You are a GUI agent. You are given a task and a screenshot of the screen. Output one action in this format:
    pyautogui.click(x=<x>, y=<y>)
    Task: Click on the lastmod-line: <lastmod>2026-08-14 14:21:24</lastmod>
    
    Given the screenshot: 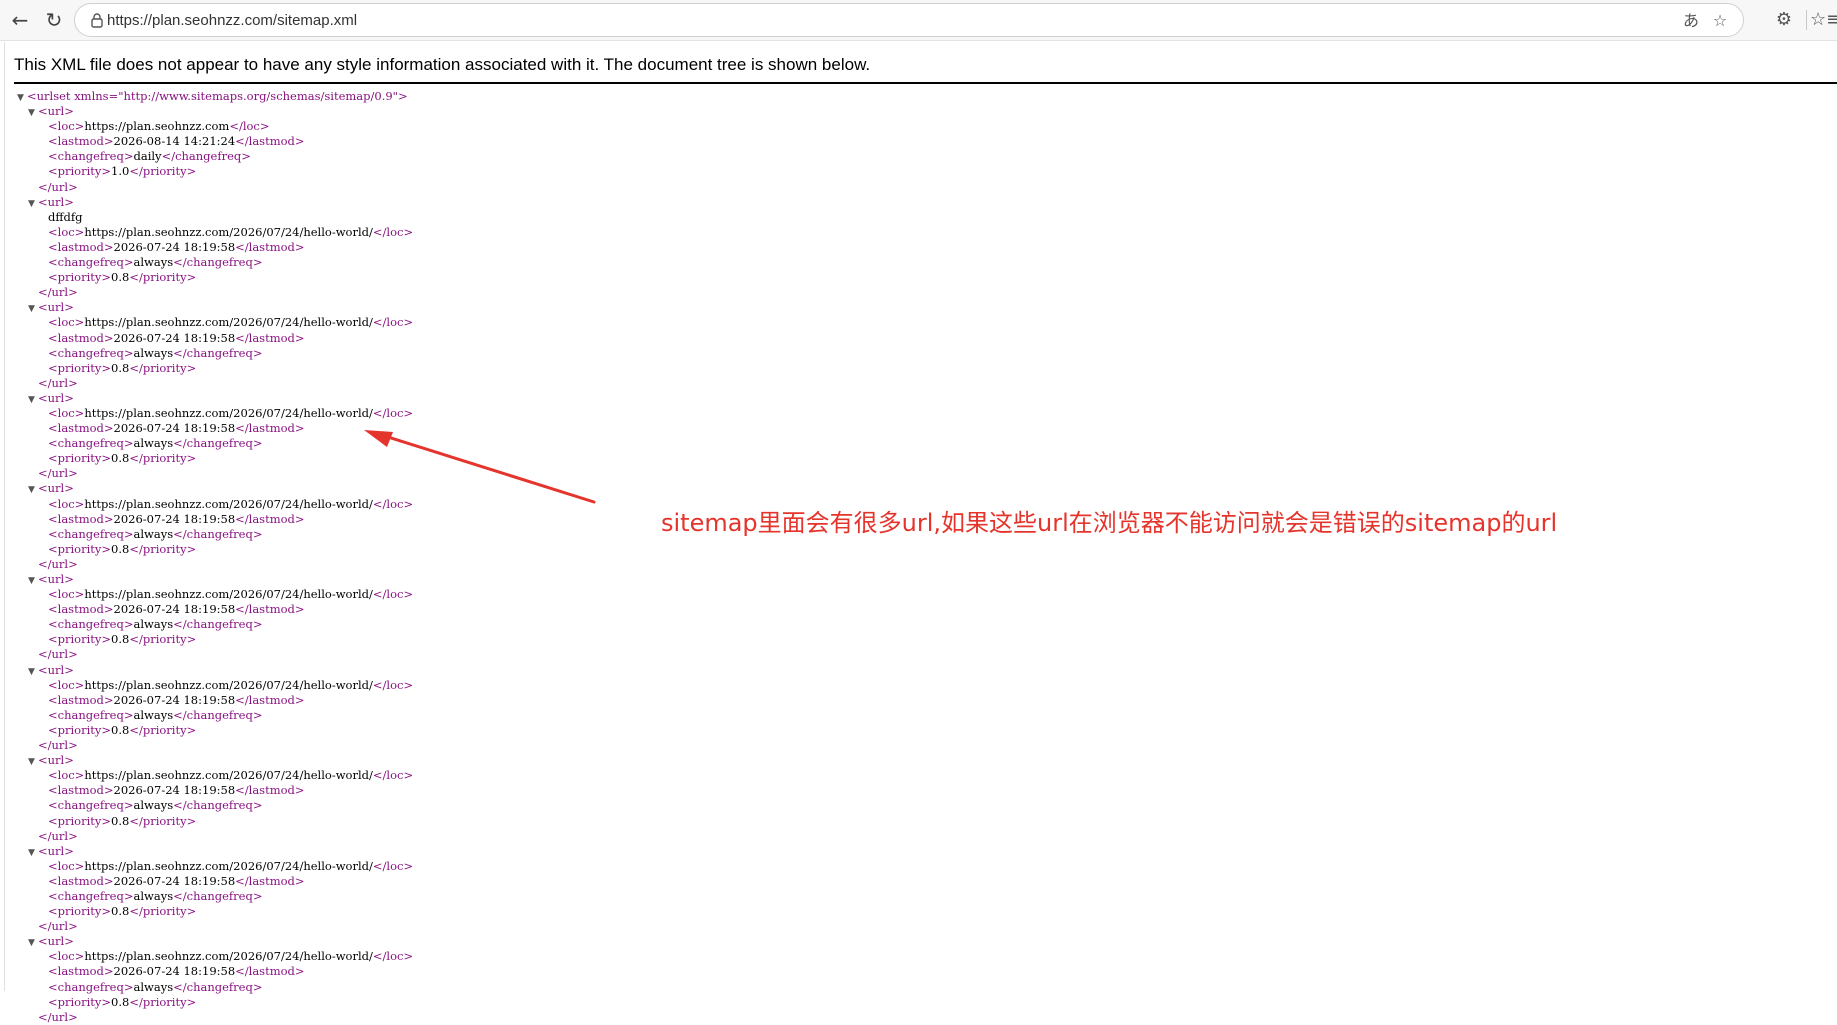 What is the action you would take?
    pyautogui.click(x=305, y=141)
    